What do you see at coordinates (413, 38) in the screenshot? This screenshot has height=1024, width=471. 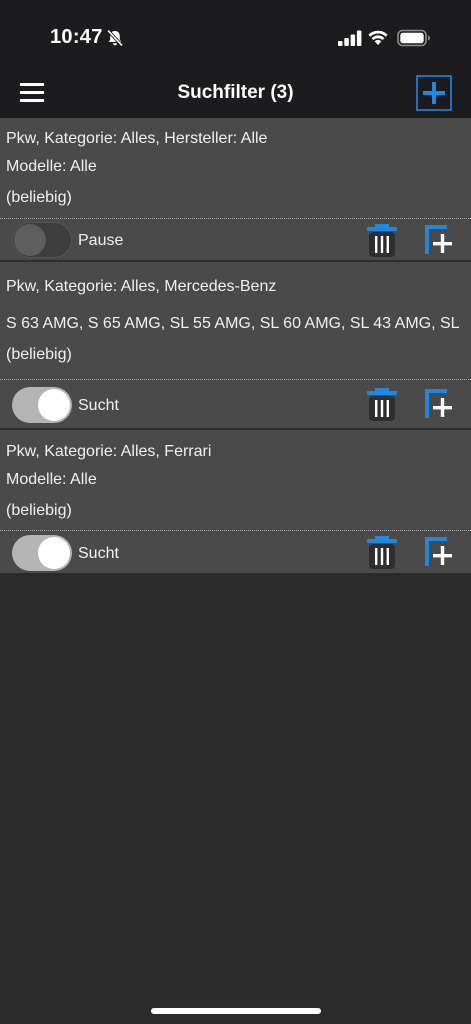 I see `battery-icon` at bounding box center [413, 38].